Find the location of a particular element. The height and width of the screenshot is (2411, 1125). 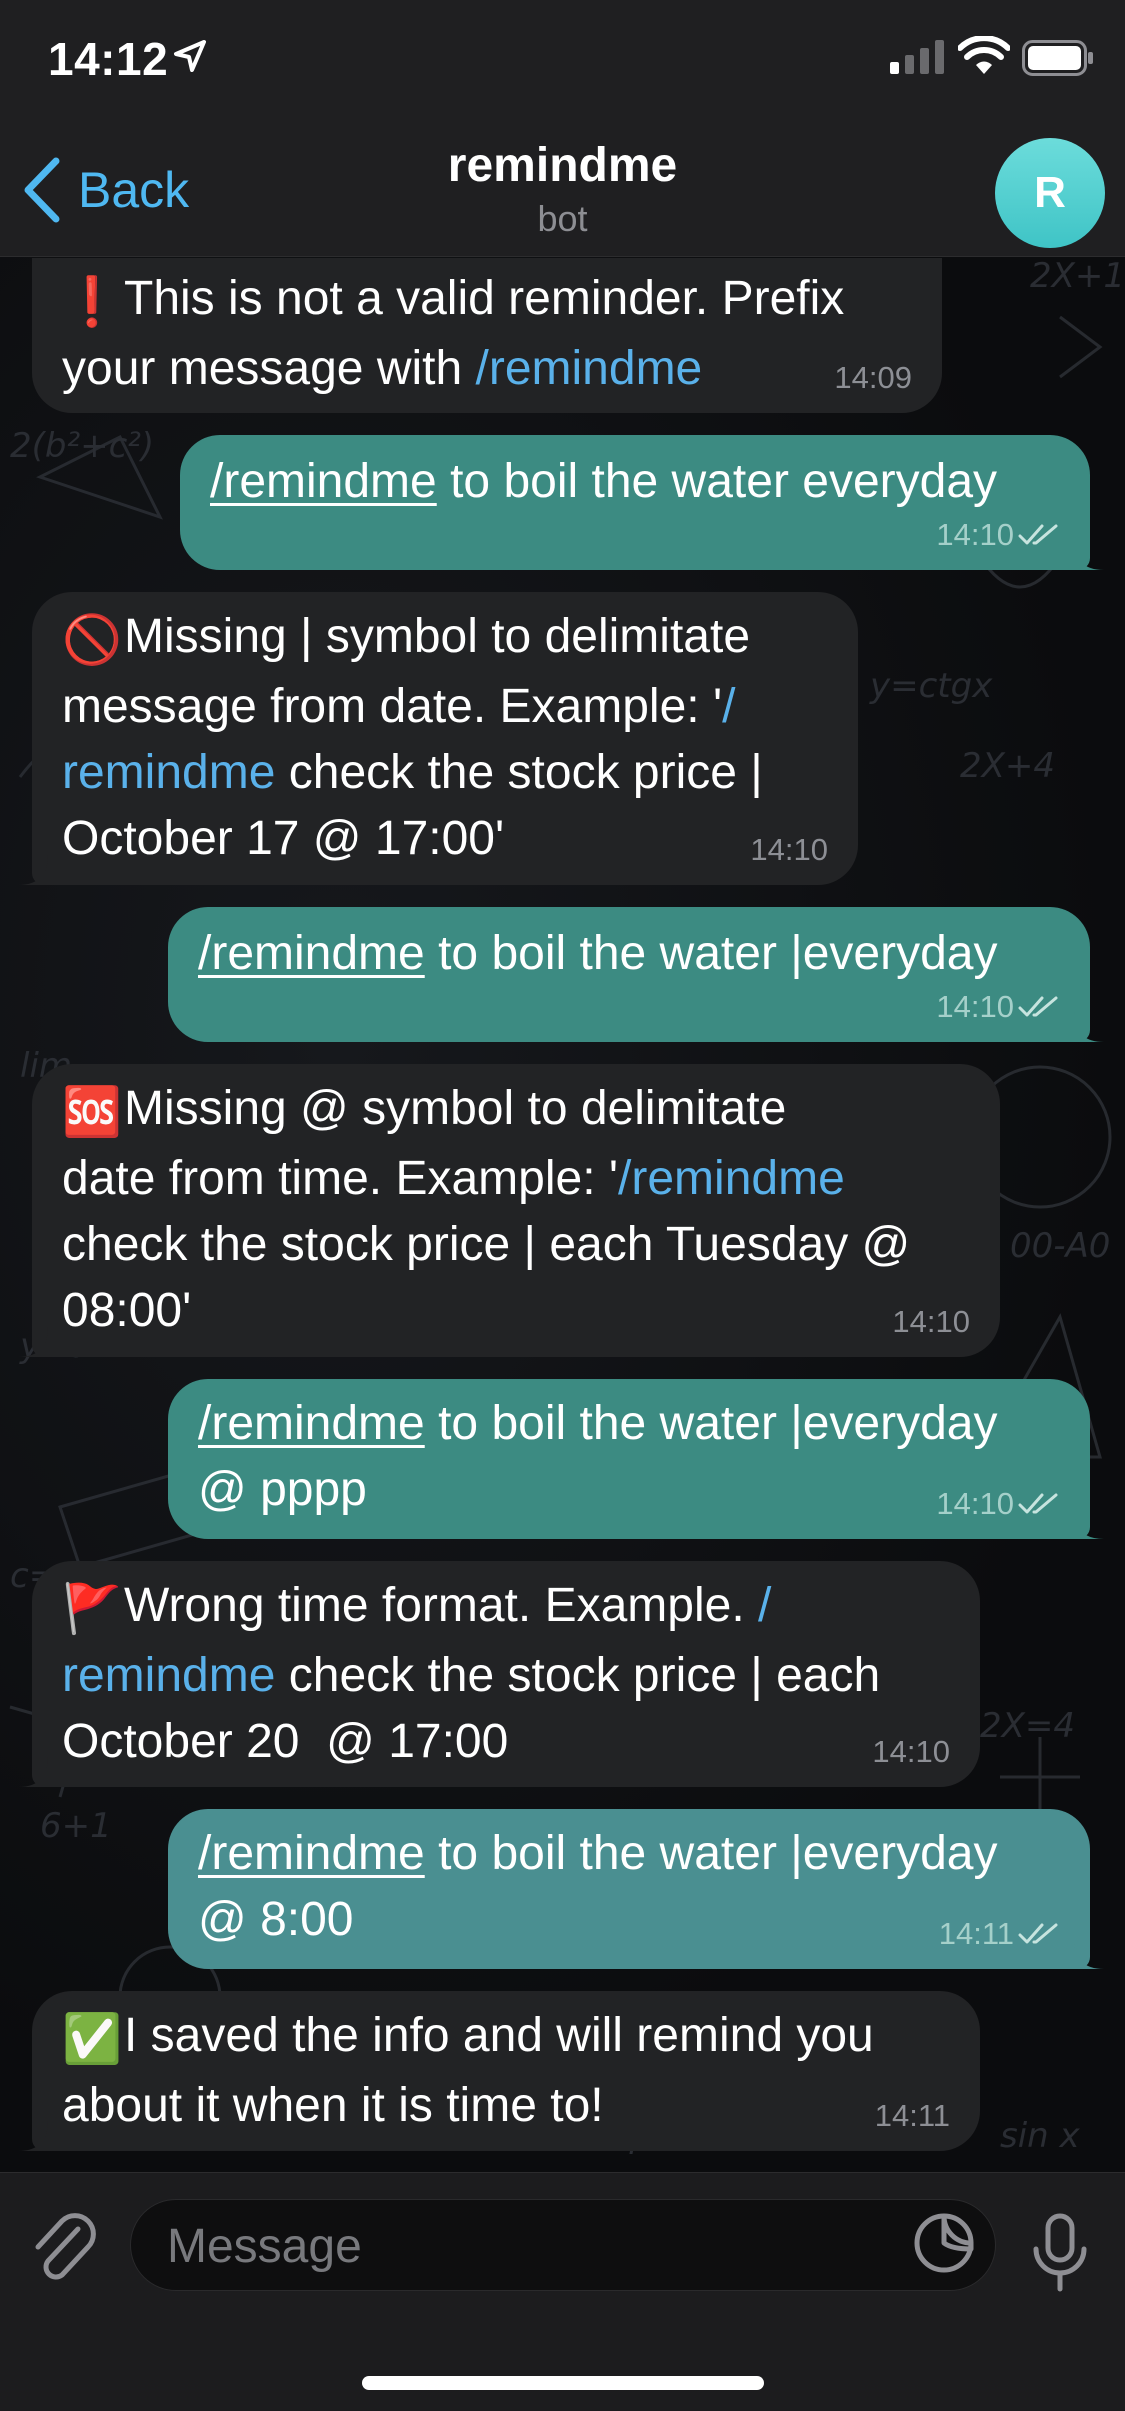

message-text: /remindme to boil the water everyday is located at coordinates (604, 481).